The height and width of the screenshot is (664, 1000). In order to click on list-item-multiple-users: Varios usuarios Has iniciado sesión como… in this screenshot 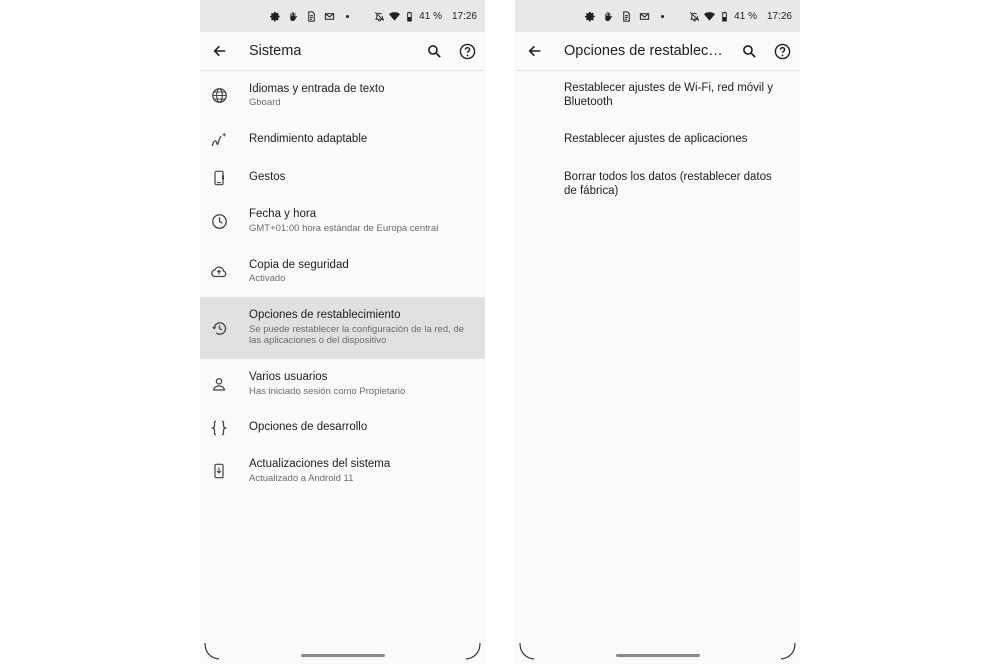, I will do `click(342, 384)`.